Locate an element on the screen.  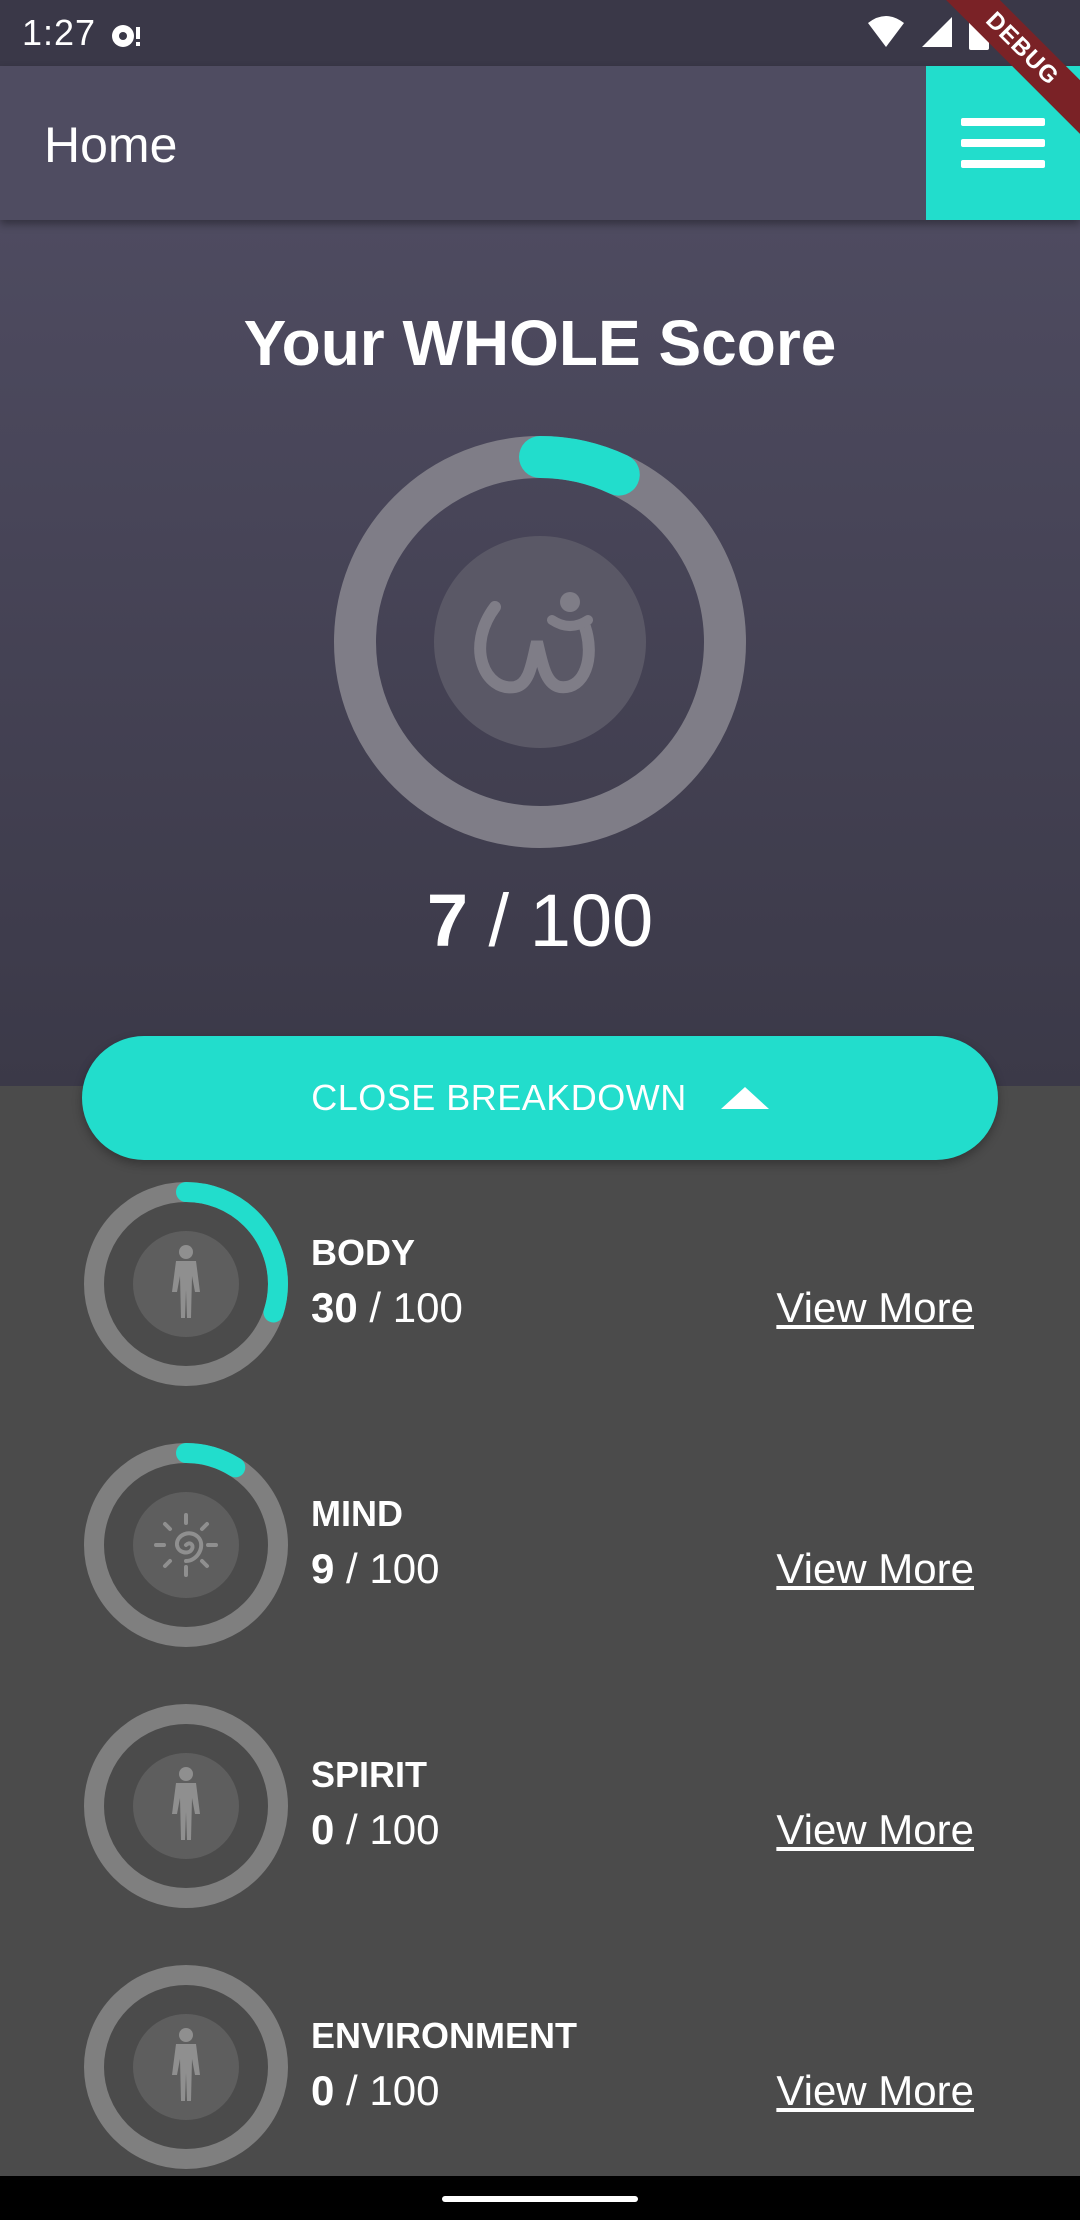
category-name: BODY is located at coordinates (363, 1252).